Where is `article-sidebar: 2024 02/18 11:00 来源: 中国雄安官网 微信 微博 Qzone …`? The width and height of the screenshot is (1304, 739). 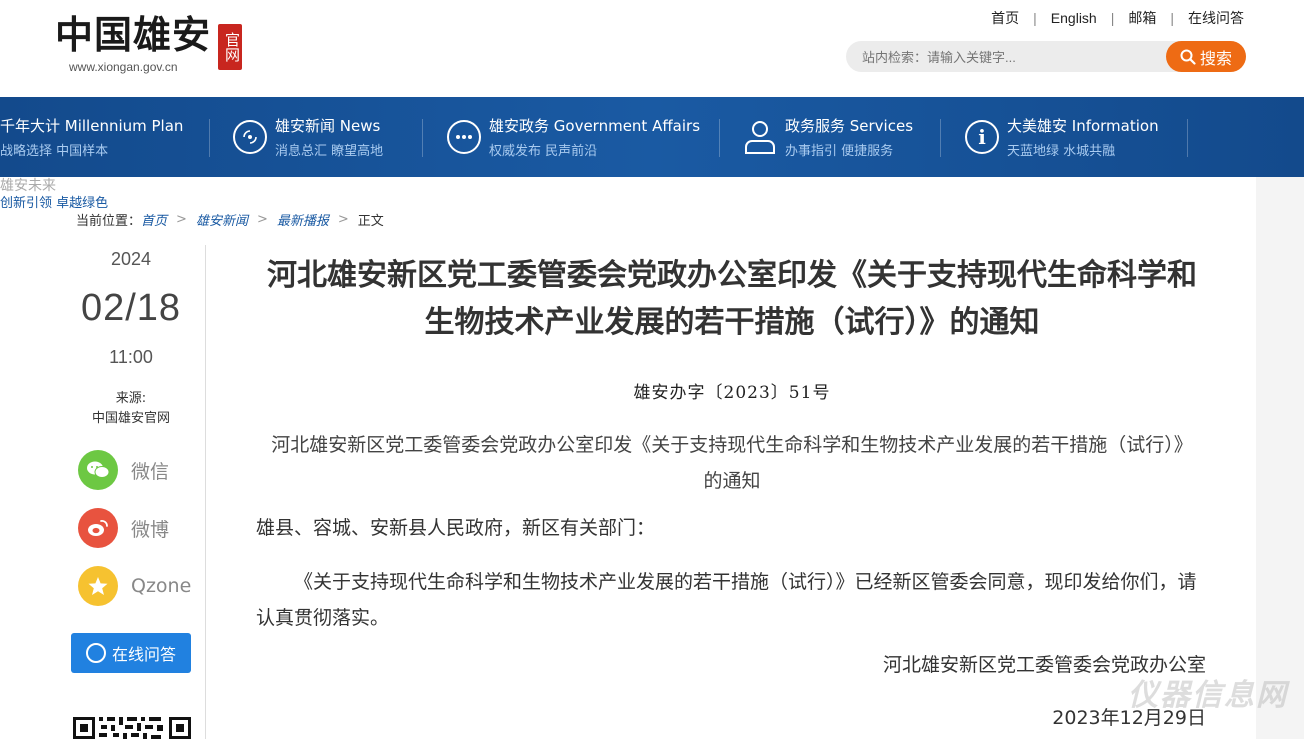
article-sidebar: 2024 02/18 11:00 来源: 中国雄安官网 微信 微博 Qzone … is located at coordinates (131, 492).